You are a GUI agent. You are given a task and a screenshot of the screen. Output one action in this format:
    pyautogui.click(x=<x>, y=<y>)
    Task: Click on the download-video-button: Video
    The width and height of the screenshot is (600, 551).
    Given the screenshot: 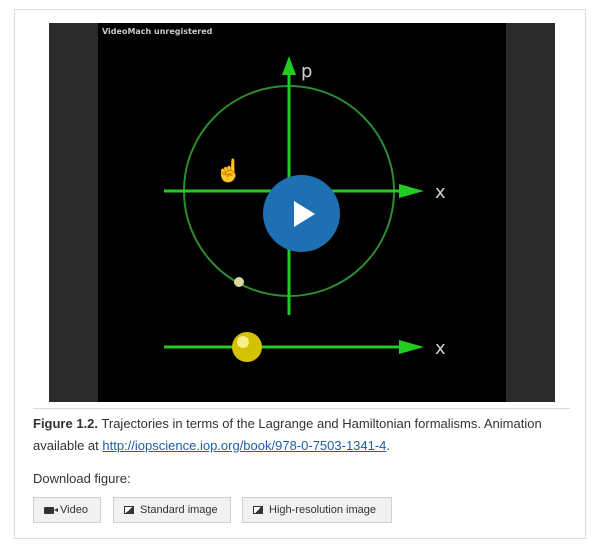 What is the action you would take?
    pyautogui.click(x=67, y=510)
    